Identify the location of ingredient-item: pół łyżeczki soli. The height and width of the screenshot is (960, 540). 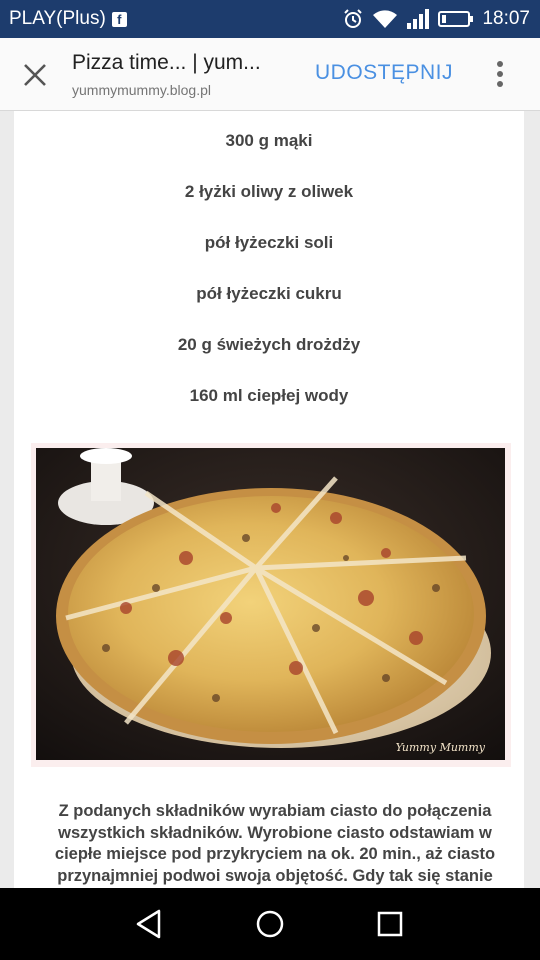
(269, 242).